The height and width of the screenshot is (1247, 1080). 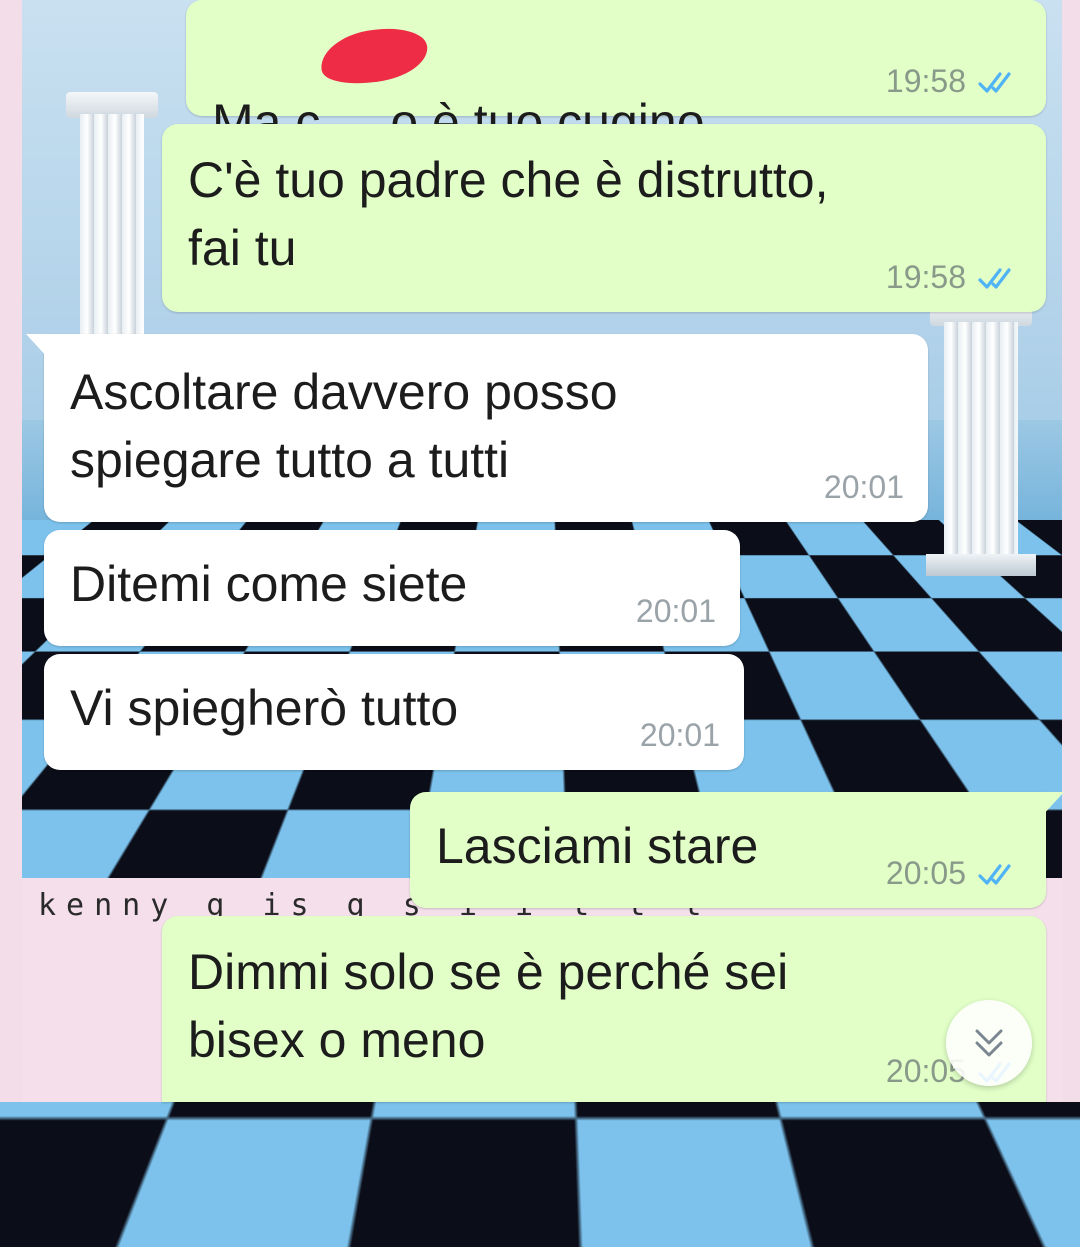 I want to click on scroll-to-bottom-button, so click(x=989, y=1043).